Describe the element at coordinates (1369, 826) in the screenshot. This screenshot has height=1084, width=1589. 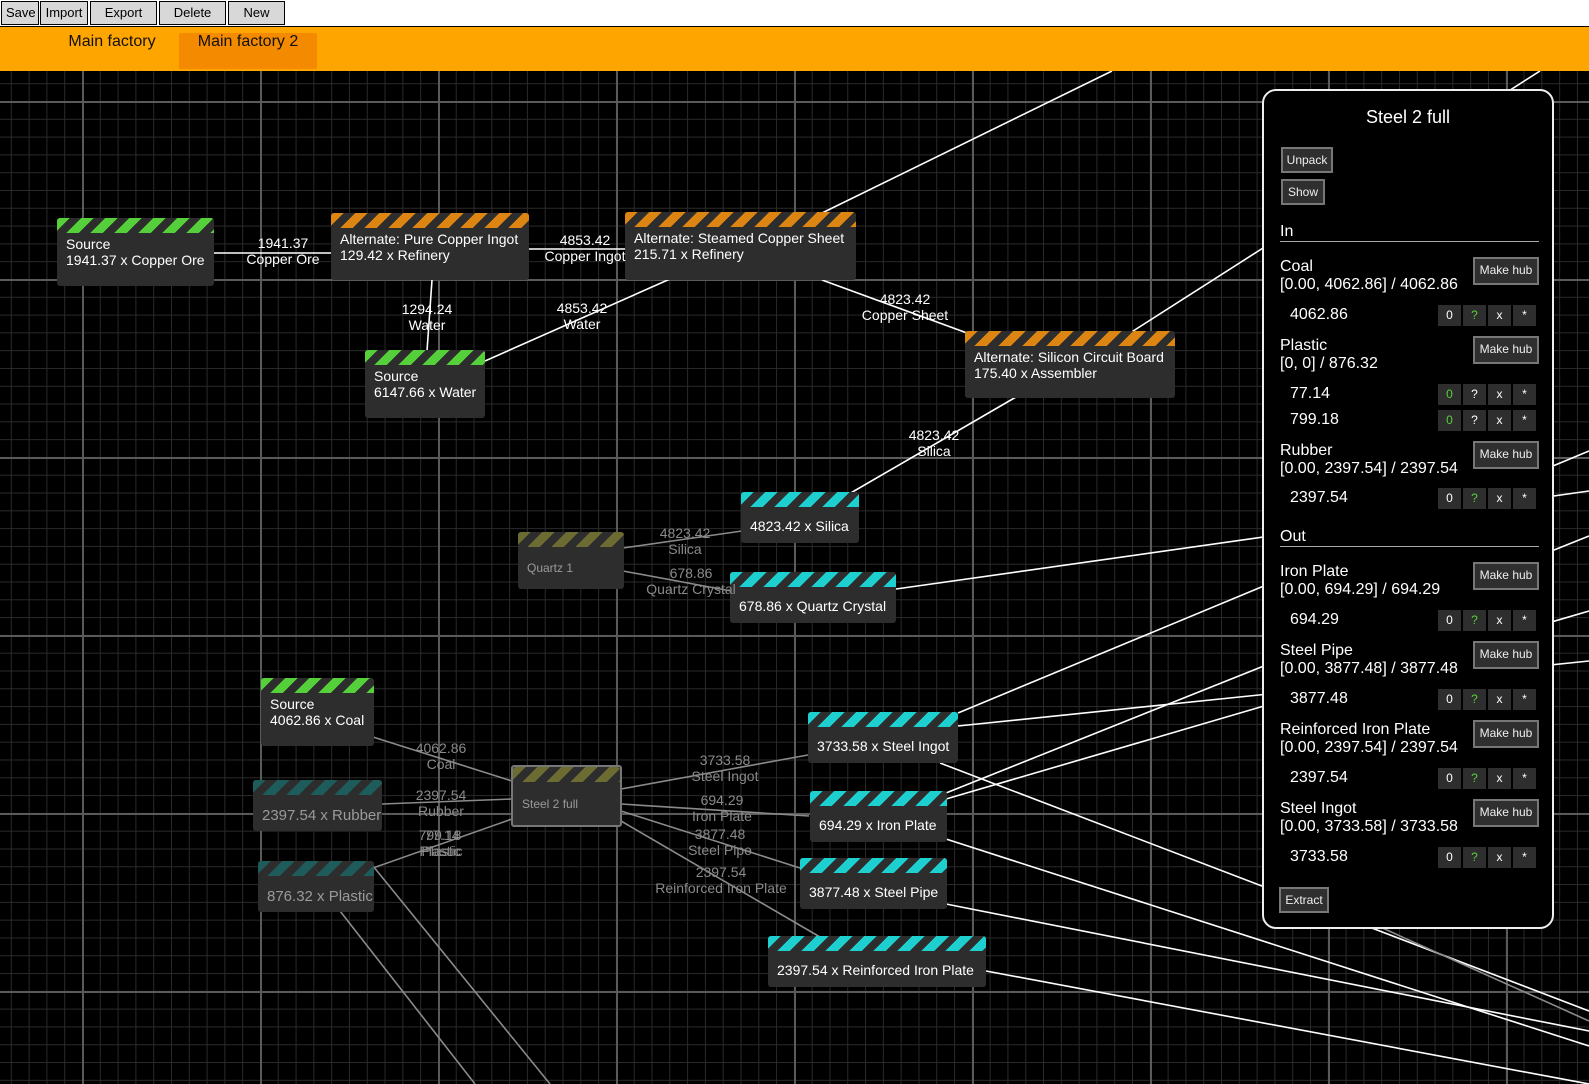
I see `item-range: [0.00, 3733.58] / 3733.58` at that location.